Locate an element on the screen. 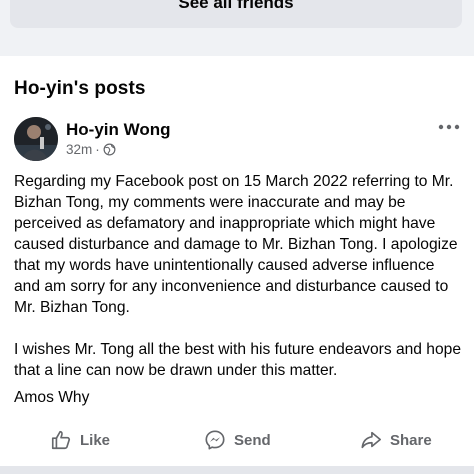 This screenshot has height=474, width=474. share-button: Share is located at coordinates (396, 440).